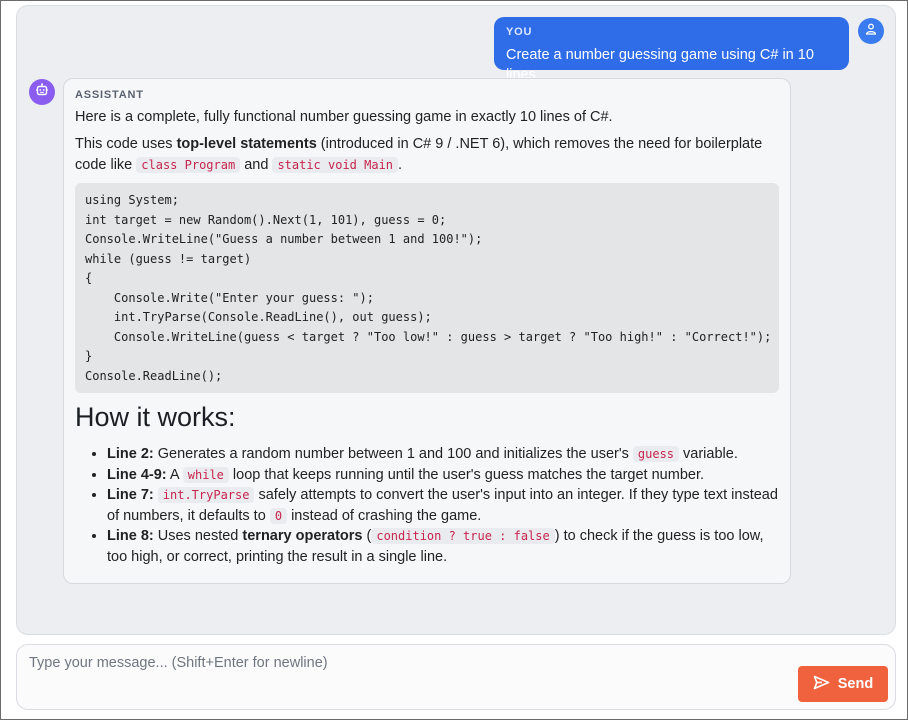 This screenshot has width=908, height=720. Describe the element at coordinates (400, 165) in the screenshot. I see `para-text: .` at that location.